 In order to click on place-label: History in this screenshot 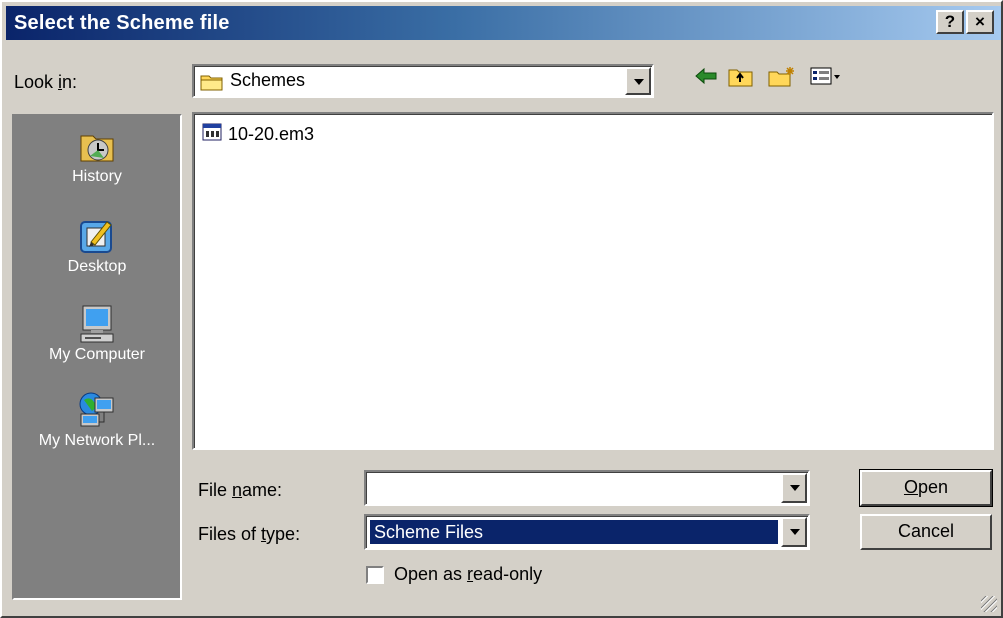, I will do `click(97, 176)`.